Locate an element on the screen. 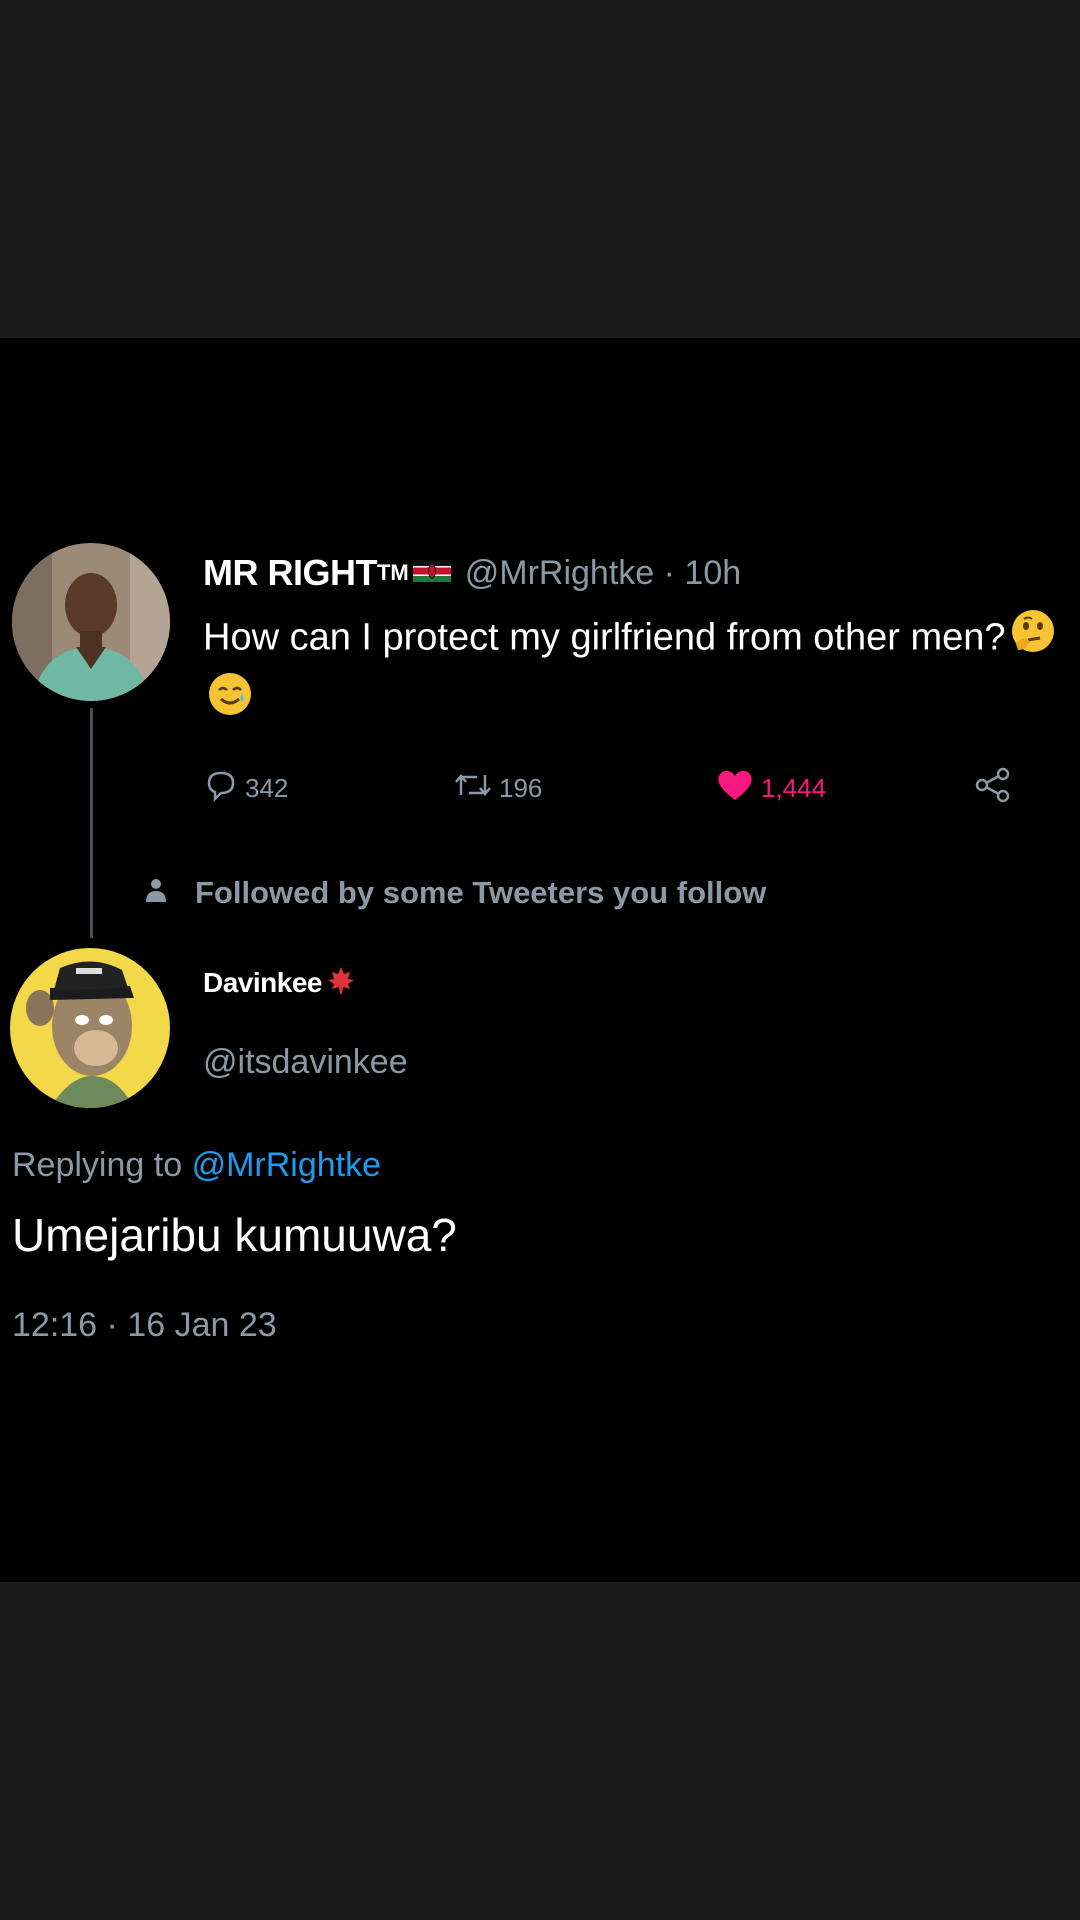 This screenshot has height=1920, width=1080. reply-text: Umejaribu kumuuwa? is located at coordinates (234, 1235).